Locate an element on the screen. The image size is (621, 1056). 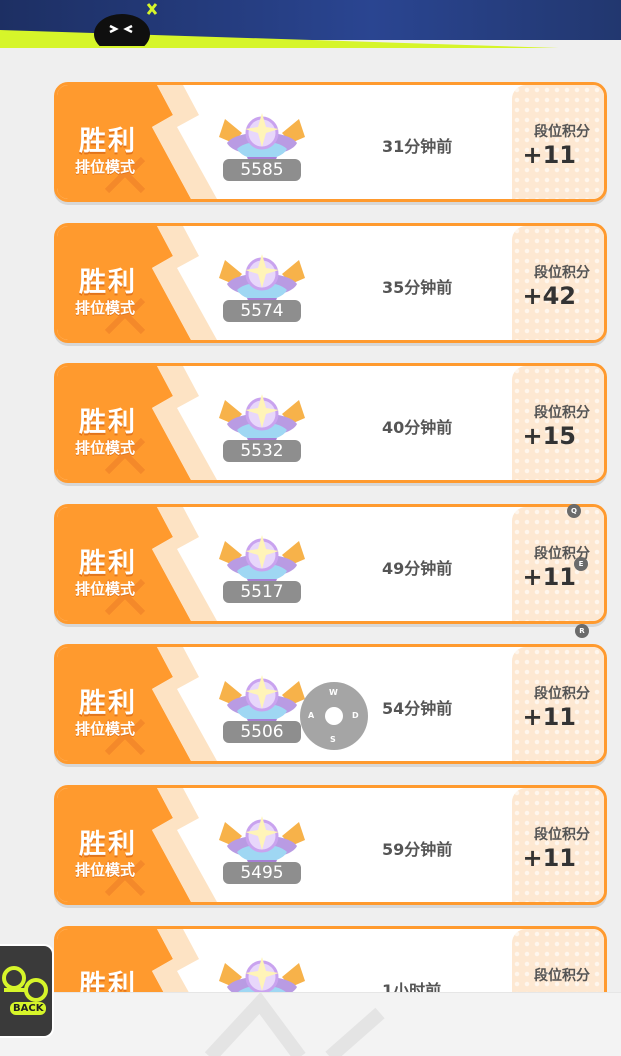
time-ago: 40分钟前 is located at coordinates (417, 428).